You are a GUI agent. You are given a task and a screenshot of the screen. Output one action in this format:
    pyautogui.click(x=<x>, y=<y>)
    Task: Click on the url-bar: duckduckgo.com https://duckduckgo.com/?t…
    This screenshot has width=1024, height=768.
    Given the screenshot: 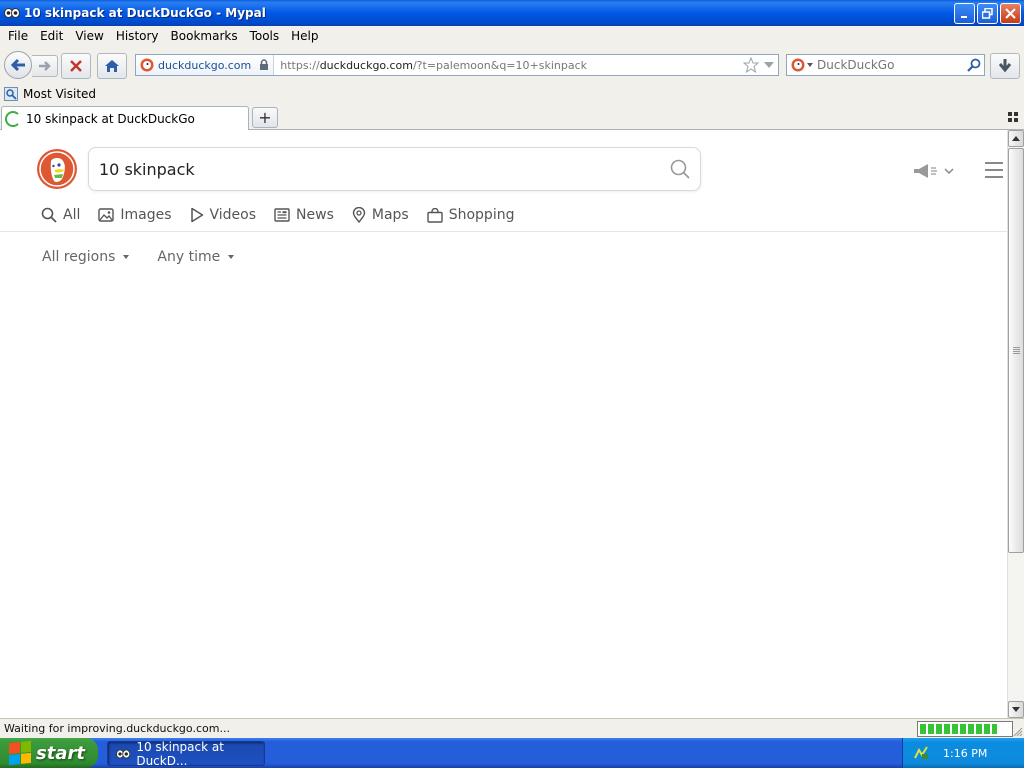 What is the action you would take?
    pyautogui.click(x=457, y=65)
    